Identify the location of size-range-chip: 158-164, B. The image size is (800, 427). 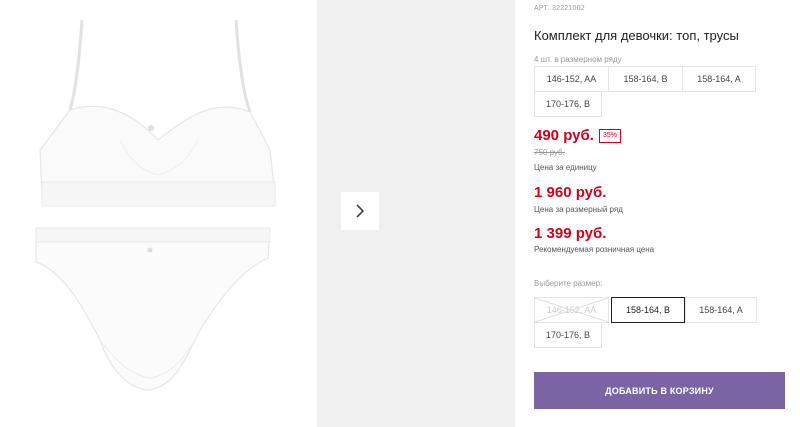
(645, 79).